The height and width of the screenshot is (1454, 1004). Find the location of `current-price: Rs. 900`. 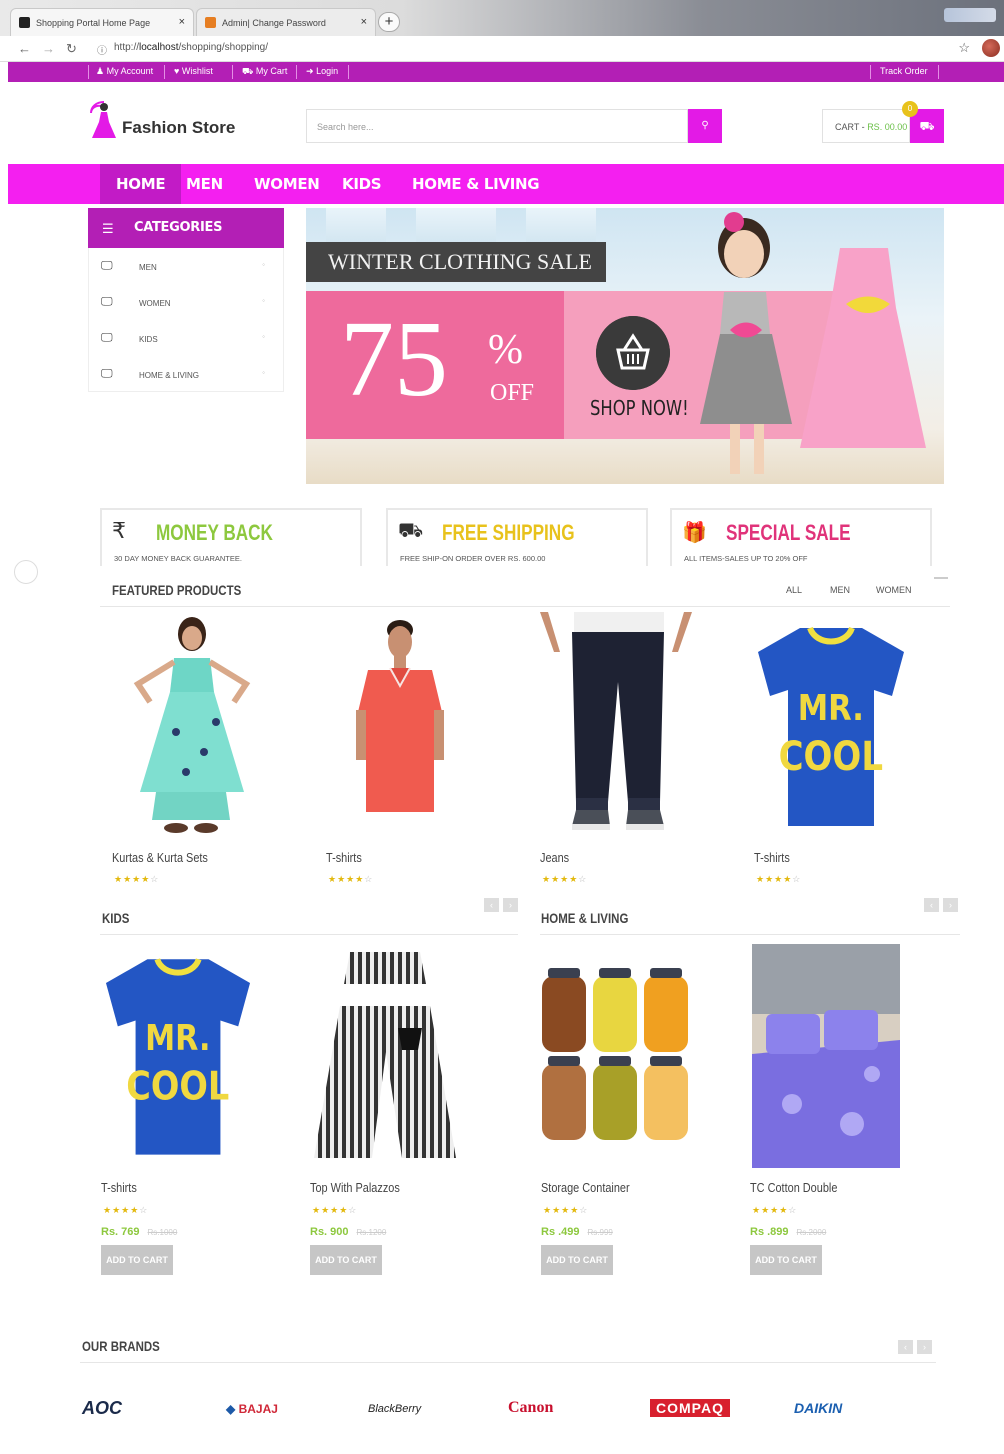

current-price: Rs. 900 is located at coordinates (329, 1232).